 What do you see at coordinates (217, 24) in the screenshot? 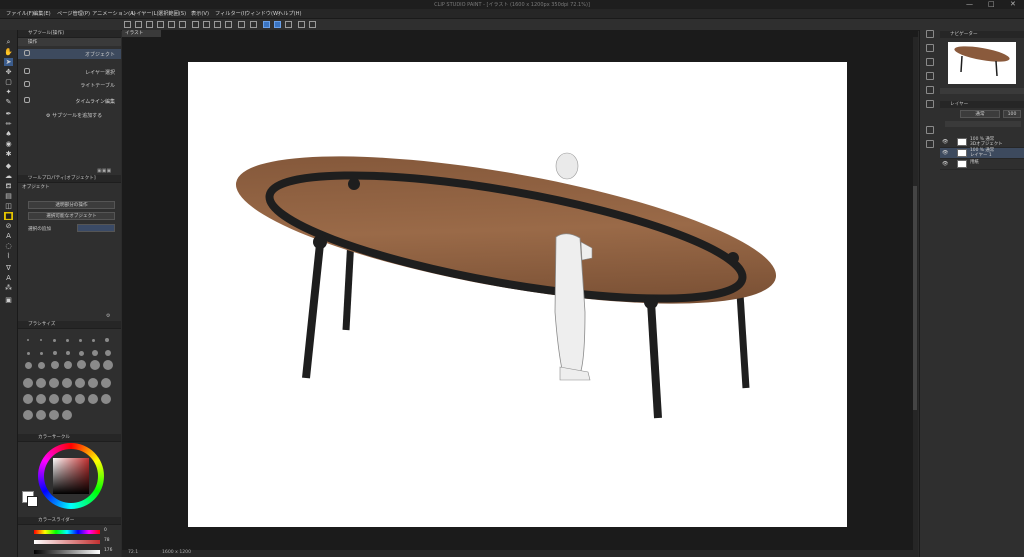
I see `transform-icon` at bounding box center [217, 24].